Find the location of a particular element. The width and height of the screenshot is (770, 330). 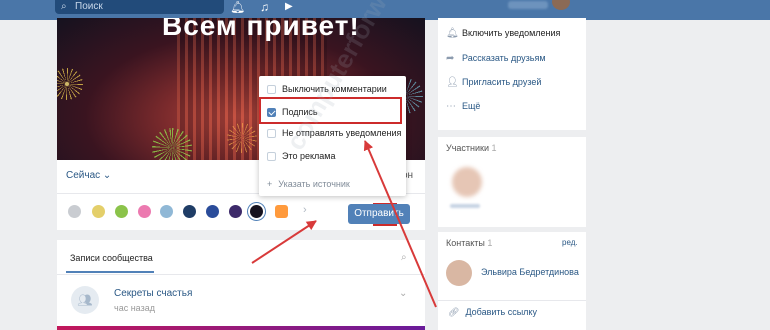

more-icon: ⋯ is located at coordinates (451, 106).